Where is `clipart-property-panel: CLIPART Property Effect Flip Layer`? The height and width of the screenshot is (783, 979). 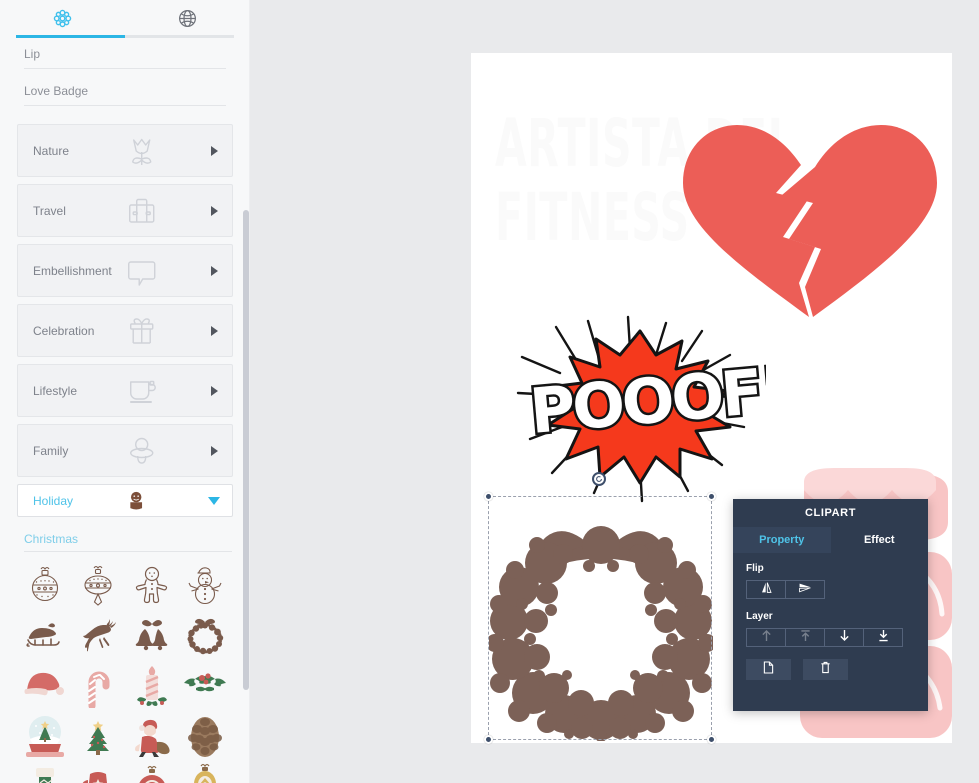 clipart-property-panel: CLIPART Property Effect Flip Layer is located at coordinates (830, 605).